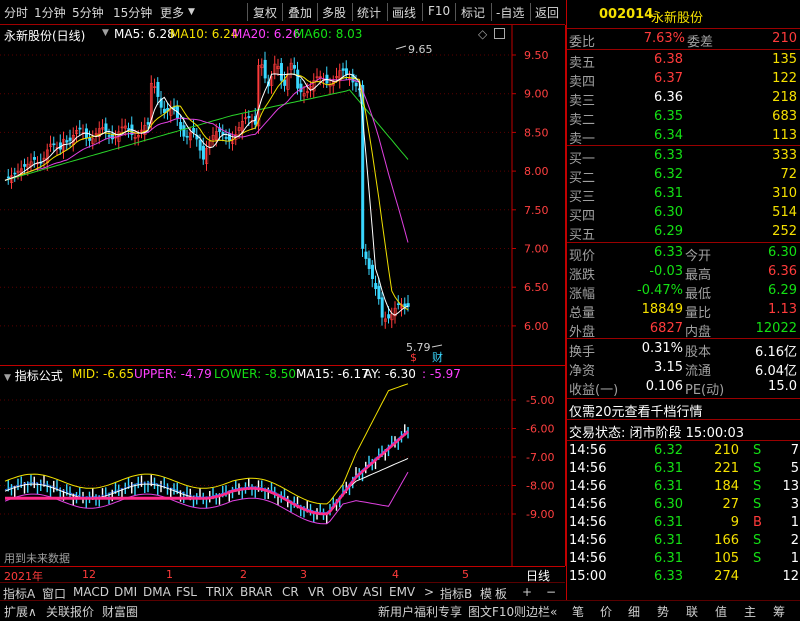  Describe the element at coordinates (256, 592) in the screenshot. I see `tab-brar: BRAR` at that location.